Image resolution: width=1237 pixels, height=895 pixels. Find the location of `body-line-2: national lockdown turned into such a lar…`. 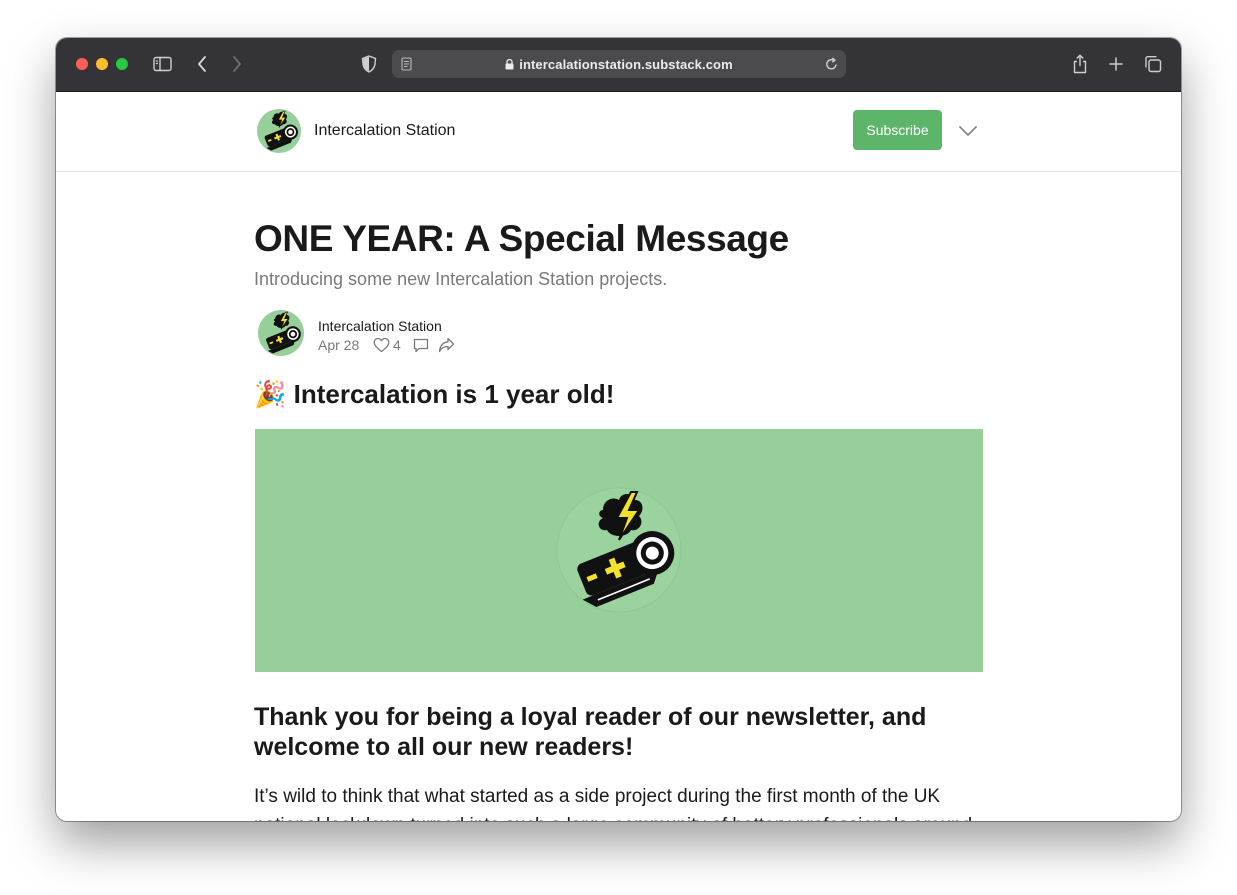

body-line-2: national lockdown turned into such a lar… is located at coordinates (619, 816).